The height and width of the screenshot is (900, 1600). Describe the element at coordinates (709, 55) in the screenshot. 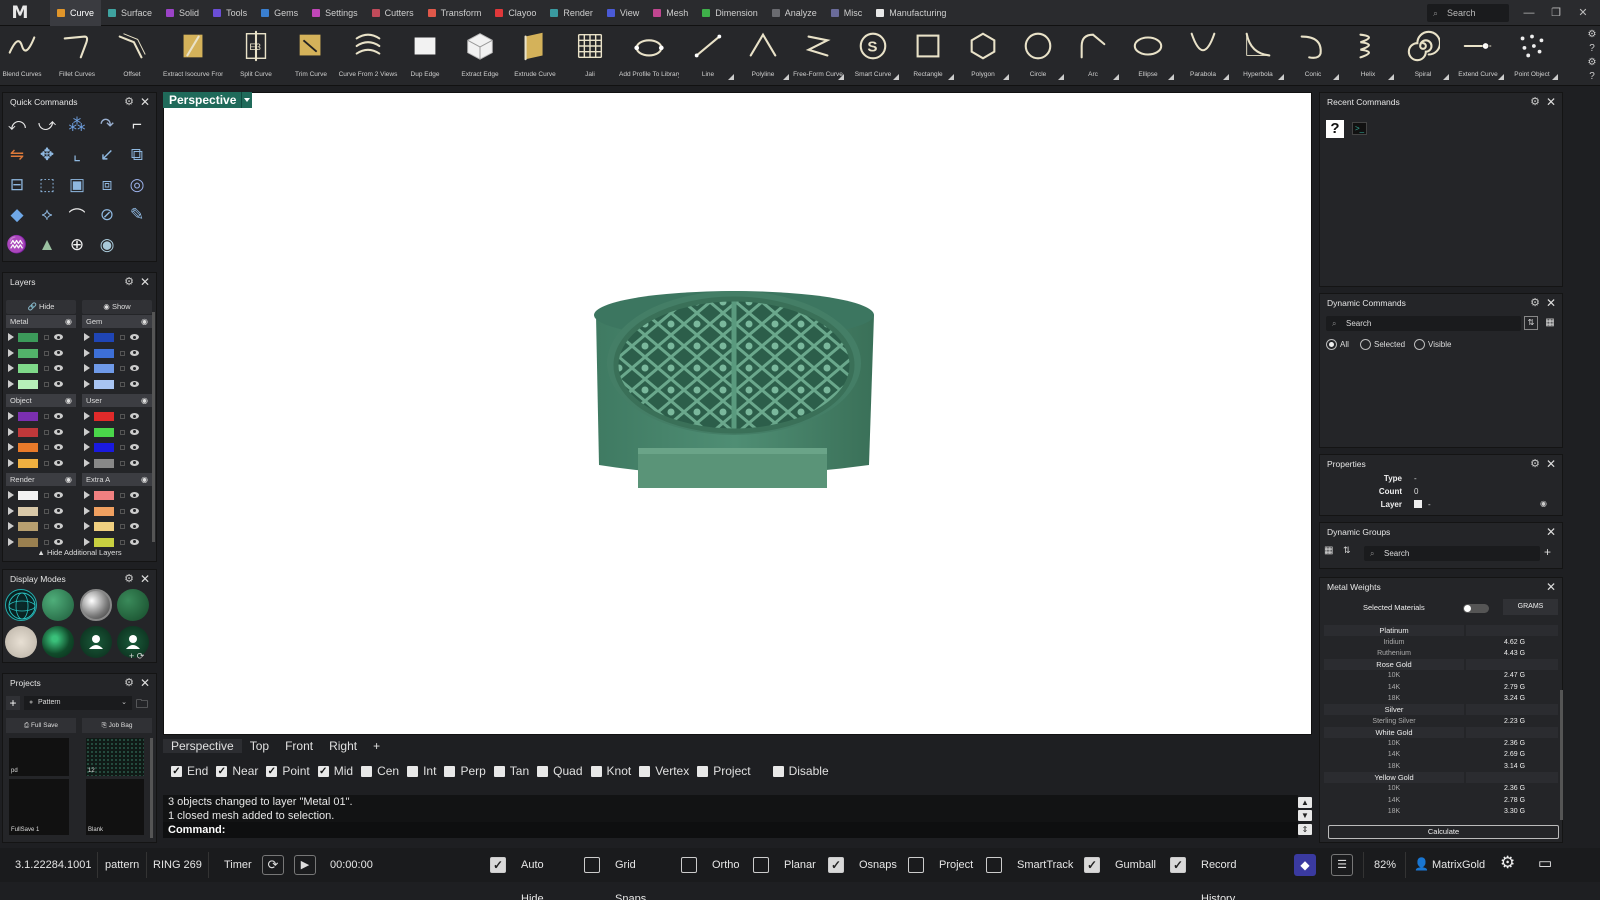

I see `line-button: Line` at that location.